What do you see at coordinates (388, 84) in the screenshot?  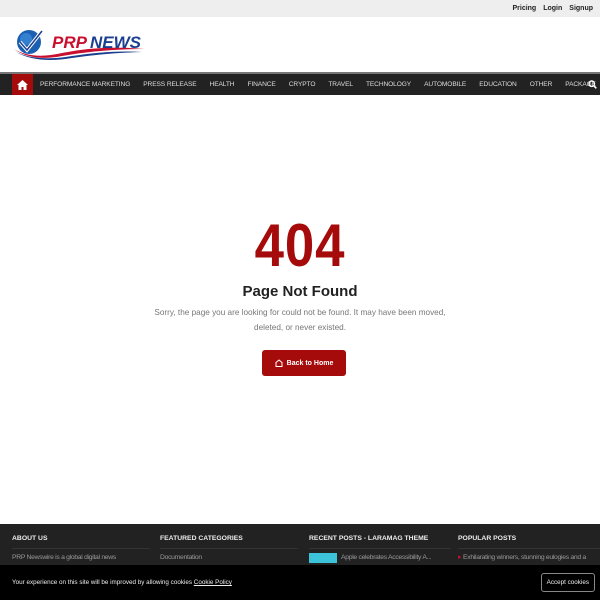 I see `nav-technology: TECHNOLOGY` at bounding box center [388, 84].